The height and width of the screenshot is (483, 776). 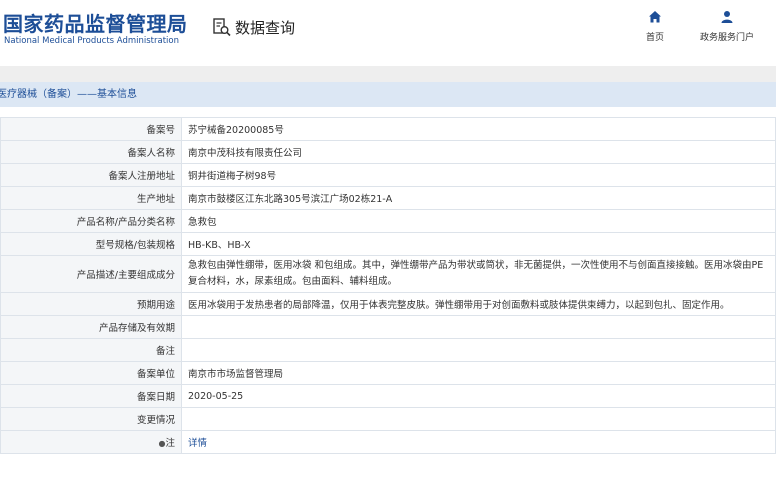 I want to click on row-label: 备案日期, so click(x=91, y=396).